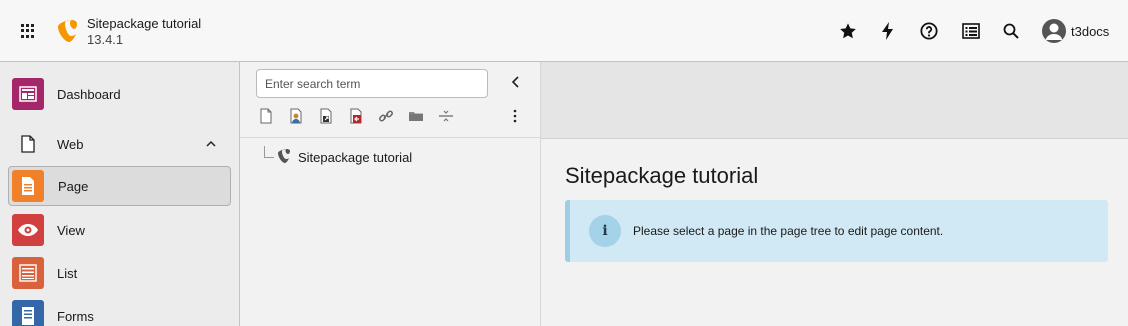 The image size is (1128, 326). What do you see at coordinates (971, 31) in the screenshot?
I see `list-icon` at bounding box center [971, 31].